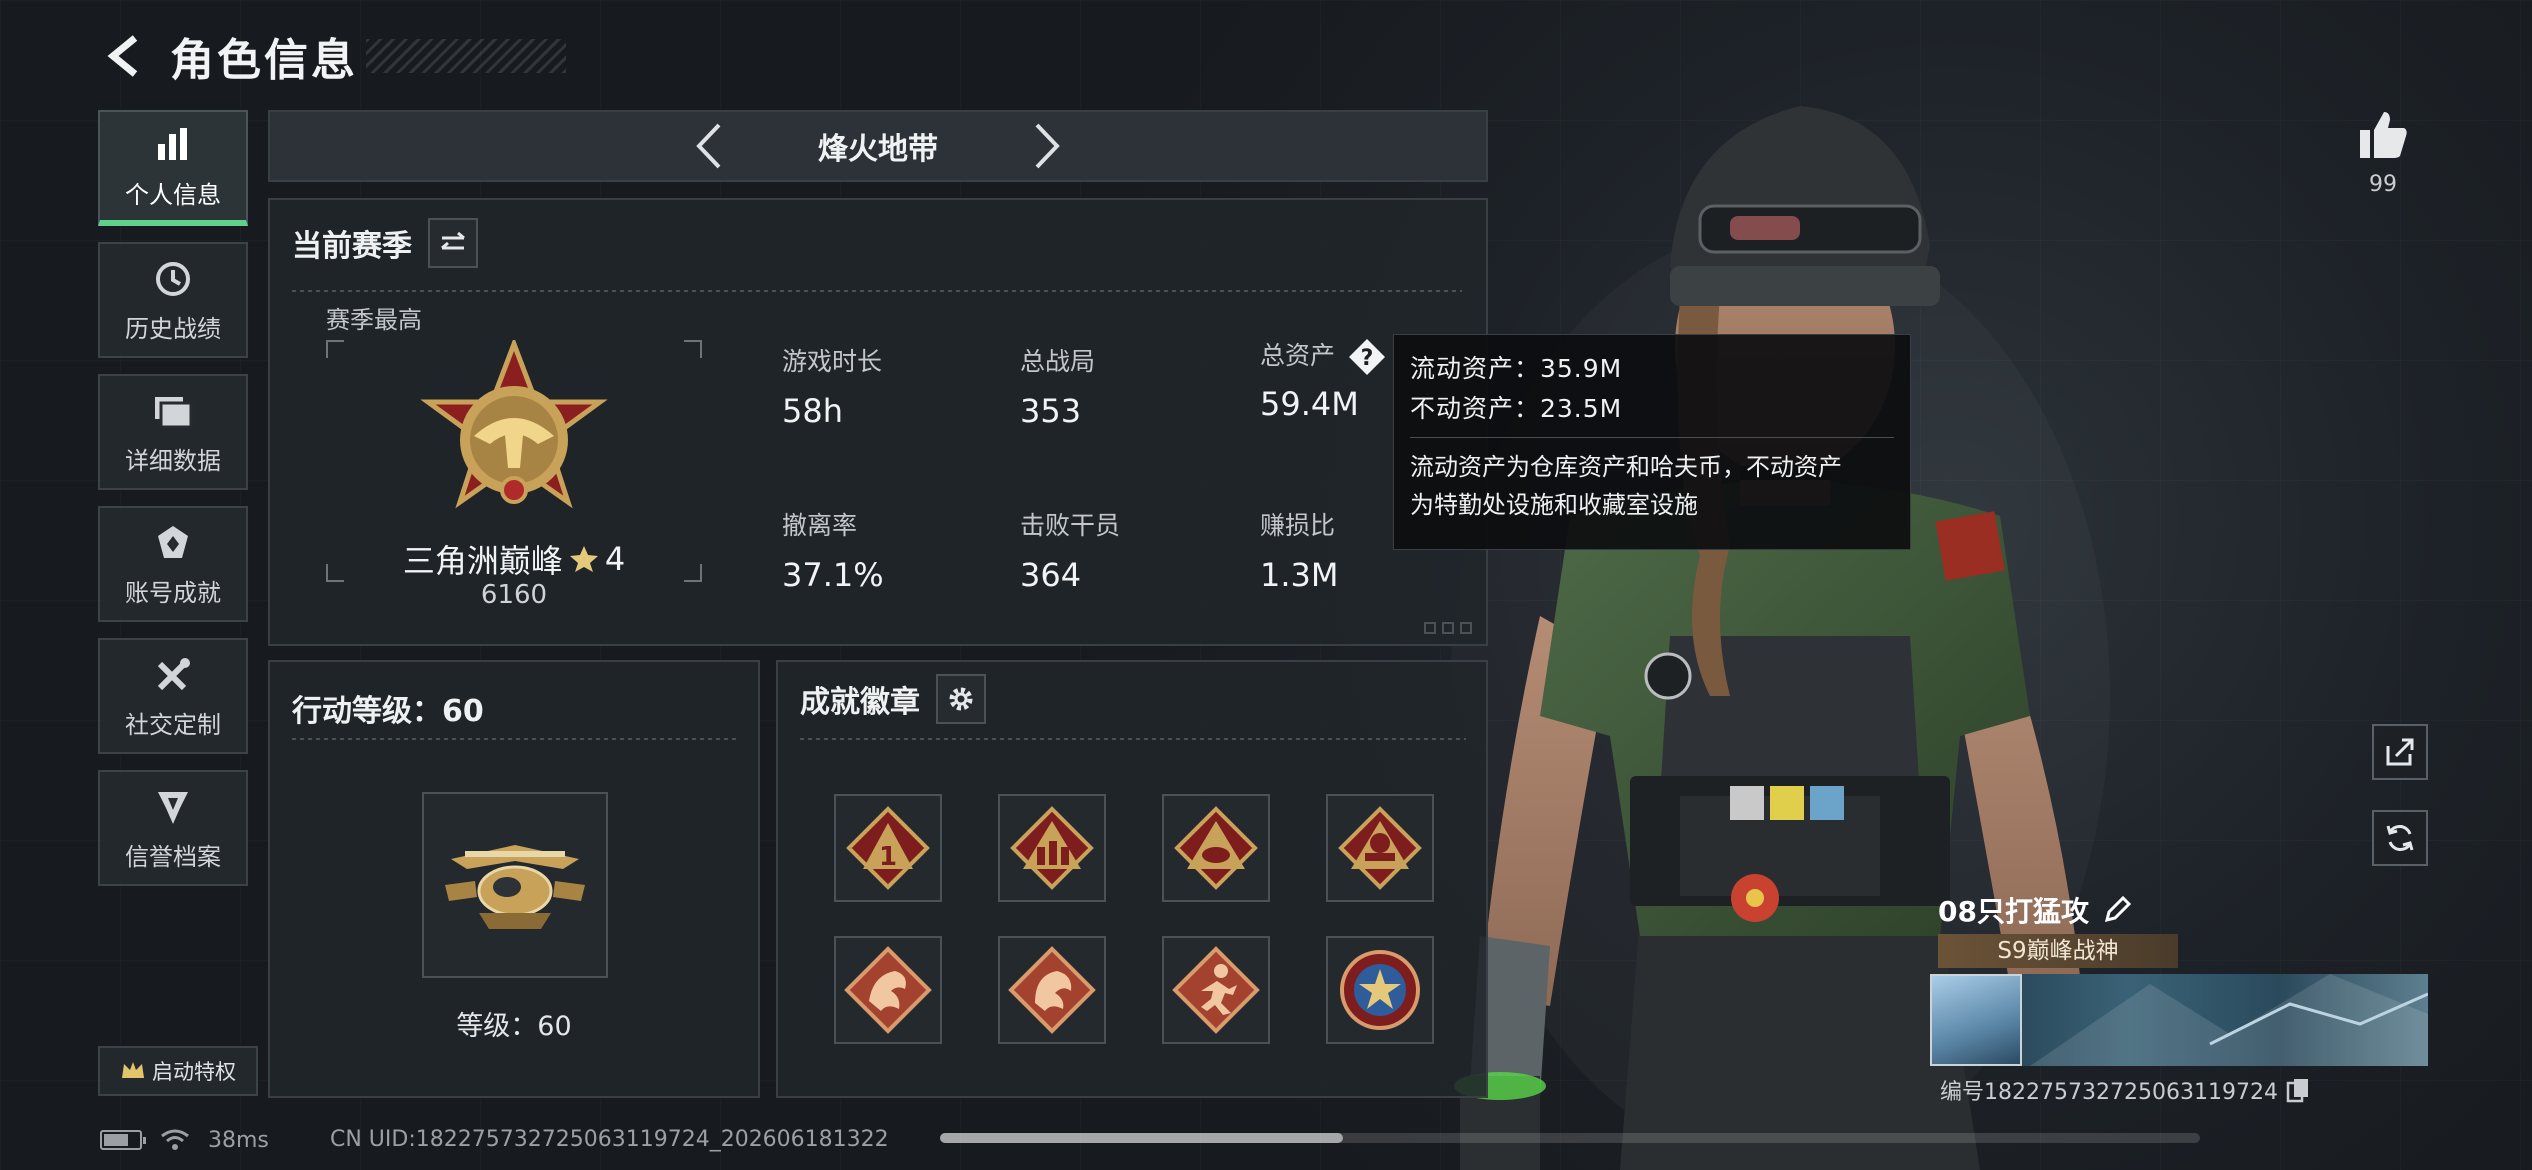 Image resolution: width=2532 pixels, height=1170 pixels. What do you see at coordinates (888, 857) in the screenshot?
I see `svg-text: 1` at bounding box center [888, 857].